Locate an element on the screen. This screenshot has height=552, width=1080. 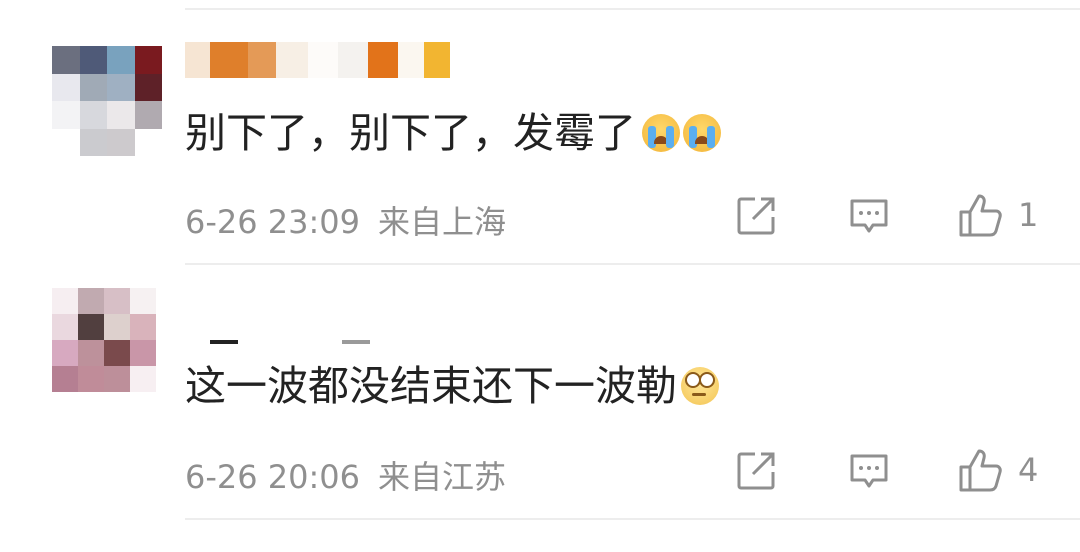
like-button: 4 is located at coordinates (998, 470).